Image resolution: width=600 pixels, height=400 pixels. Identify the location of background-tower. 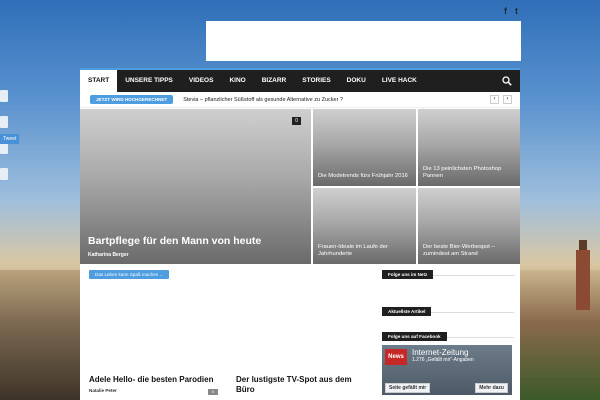
(583, 275).